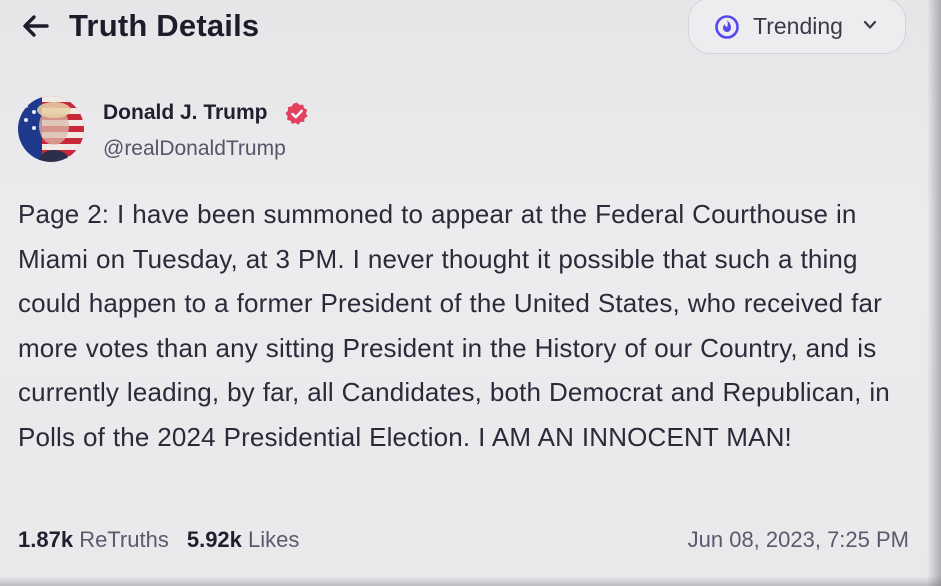  I want to click on author-name: Donald J. Trump, so click(185, 113).